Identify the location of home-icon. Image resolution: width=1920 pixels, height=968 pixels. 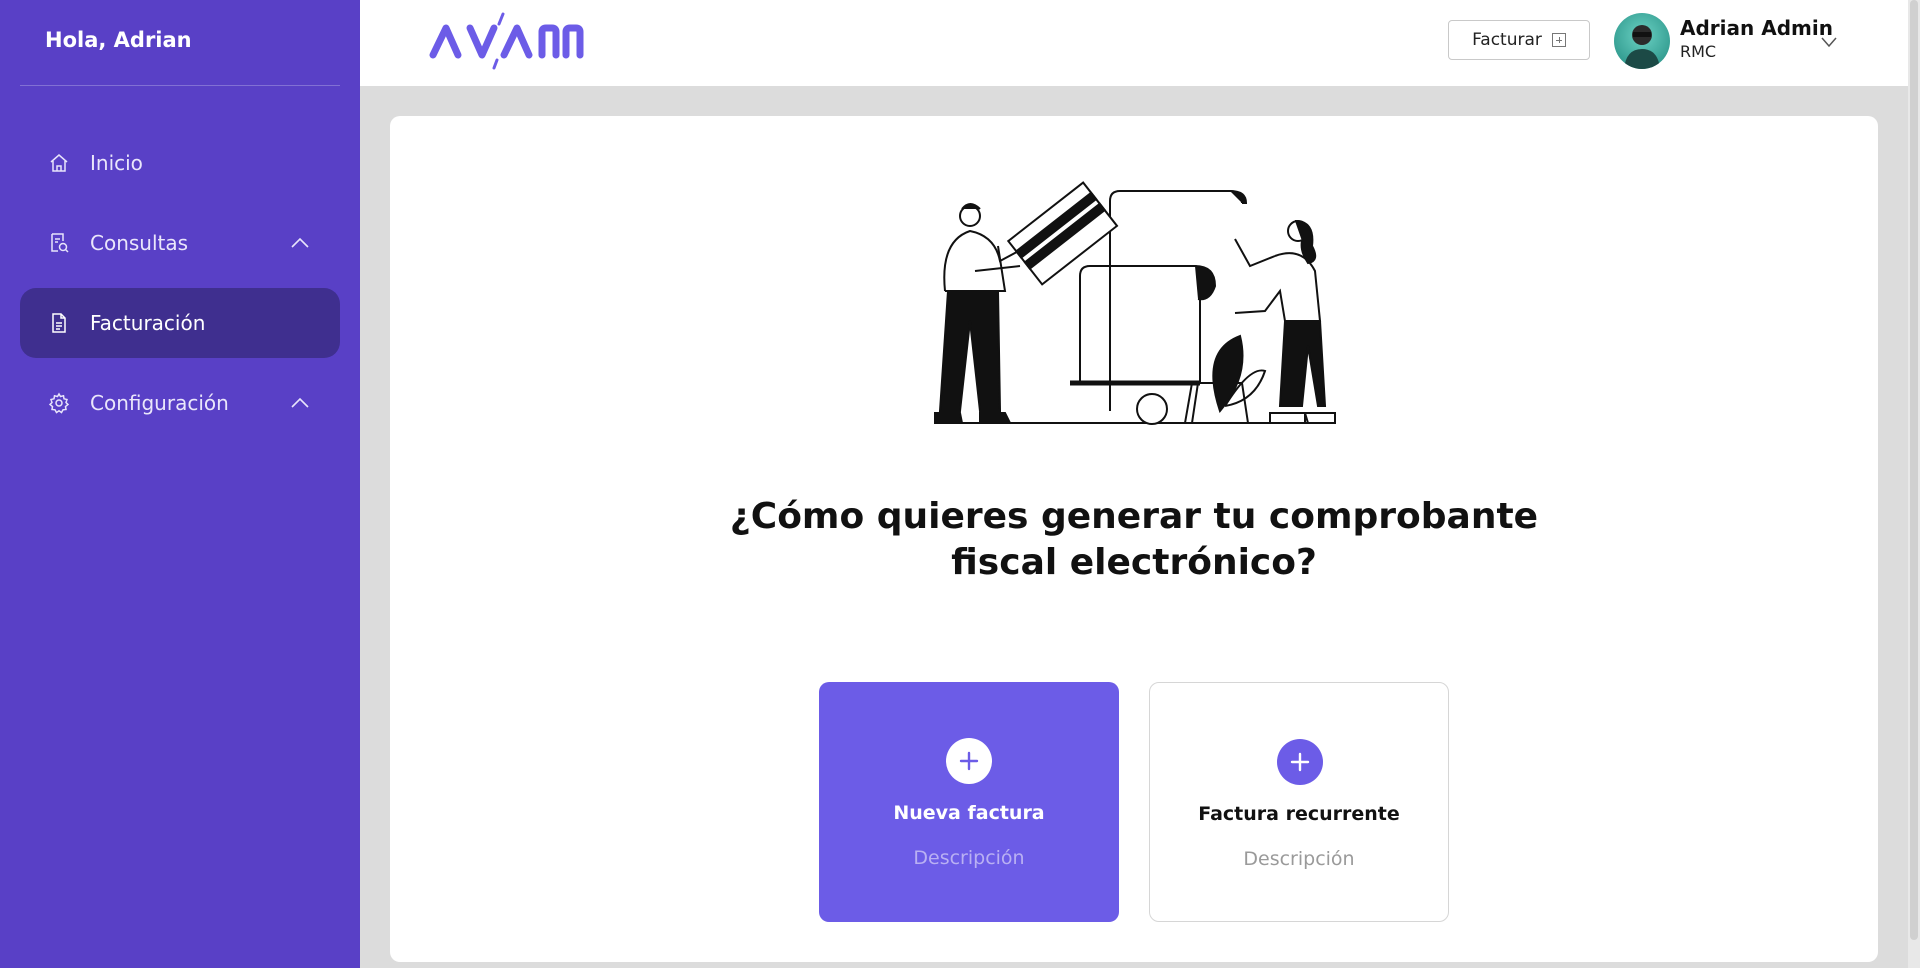
(59, 163).